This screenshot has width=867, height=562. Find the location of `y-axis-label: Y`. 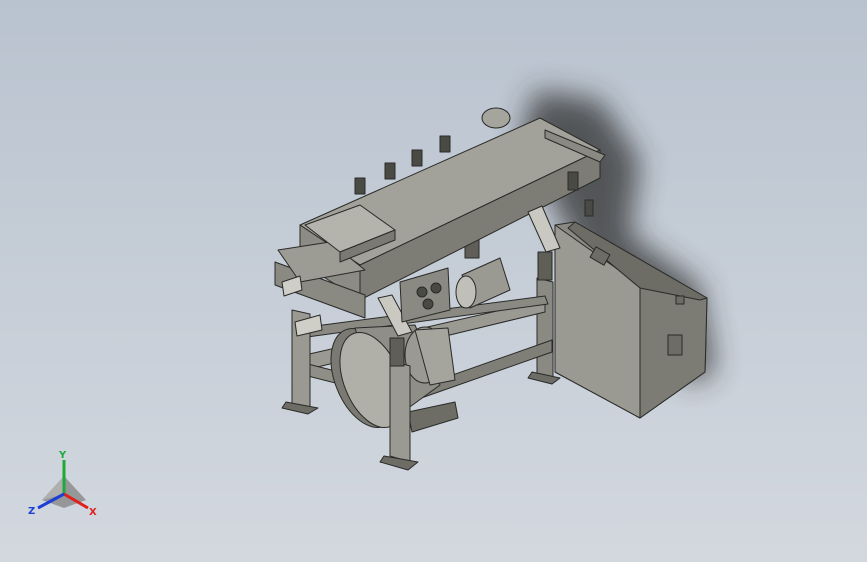

y-axis-label: Y is located at coordinates (62, 455).